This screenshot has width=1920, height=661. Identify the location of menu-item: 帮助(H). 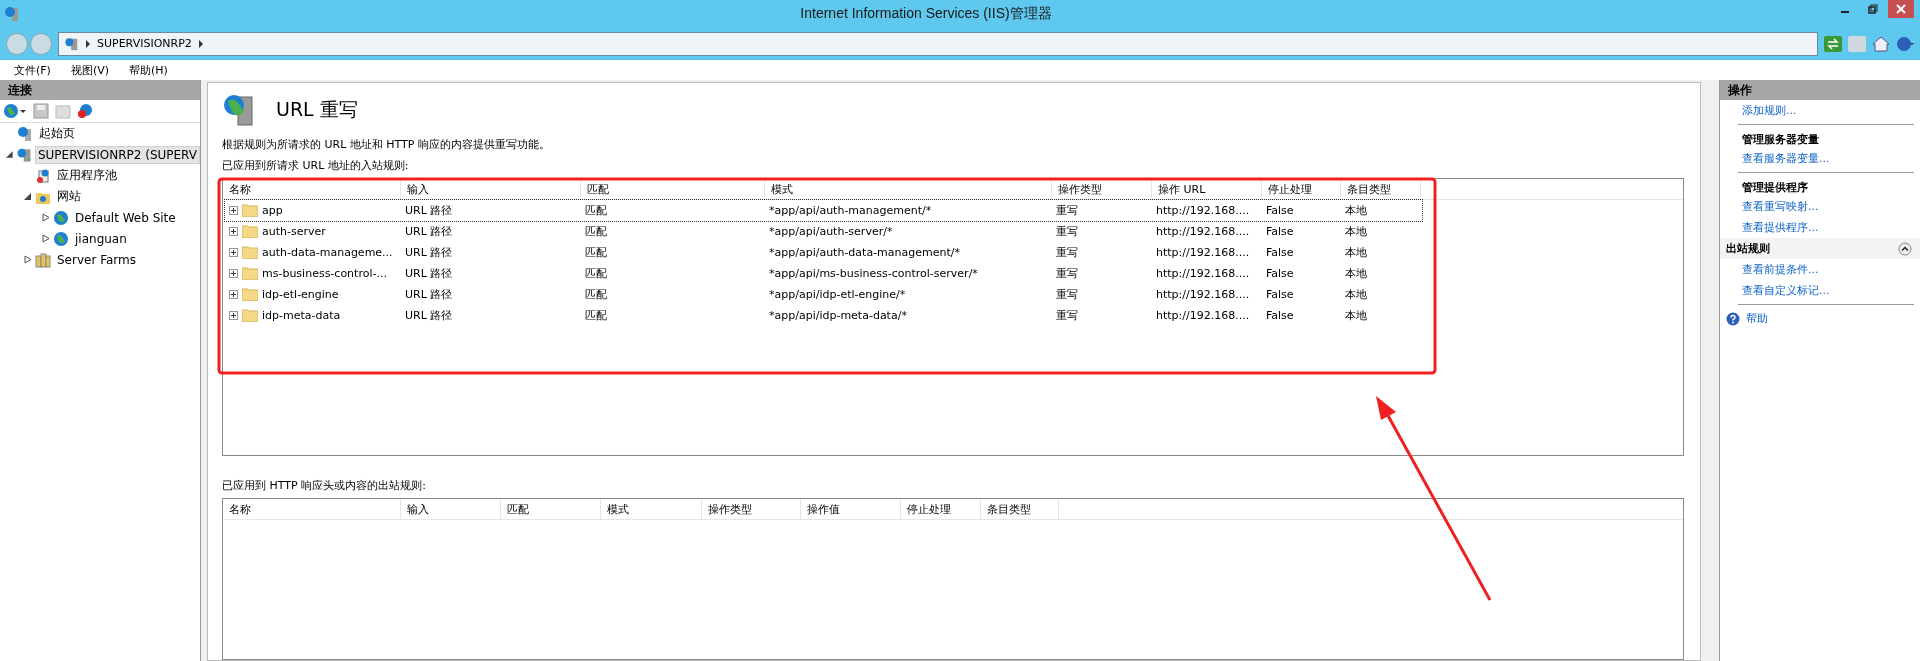
(148, 70).